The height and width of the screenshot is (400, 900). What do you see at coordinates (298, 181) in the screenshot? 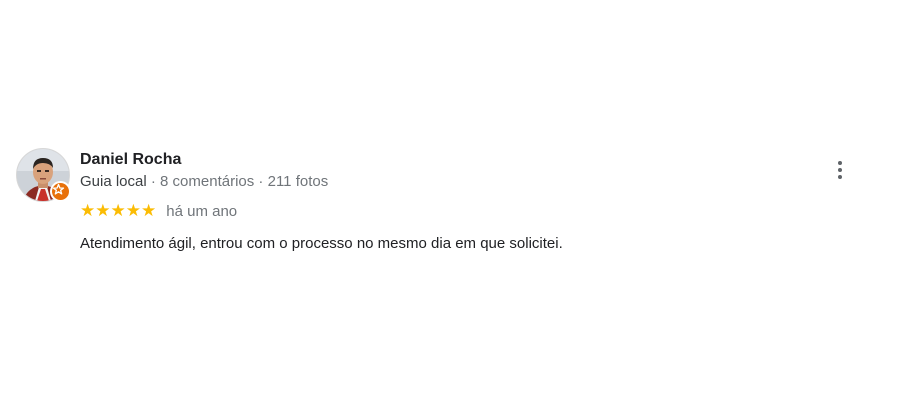
I see `photos-count: 211 fotos` at bounding box center [298, 181].